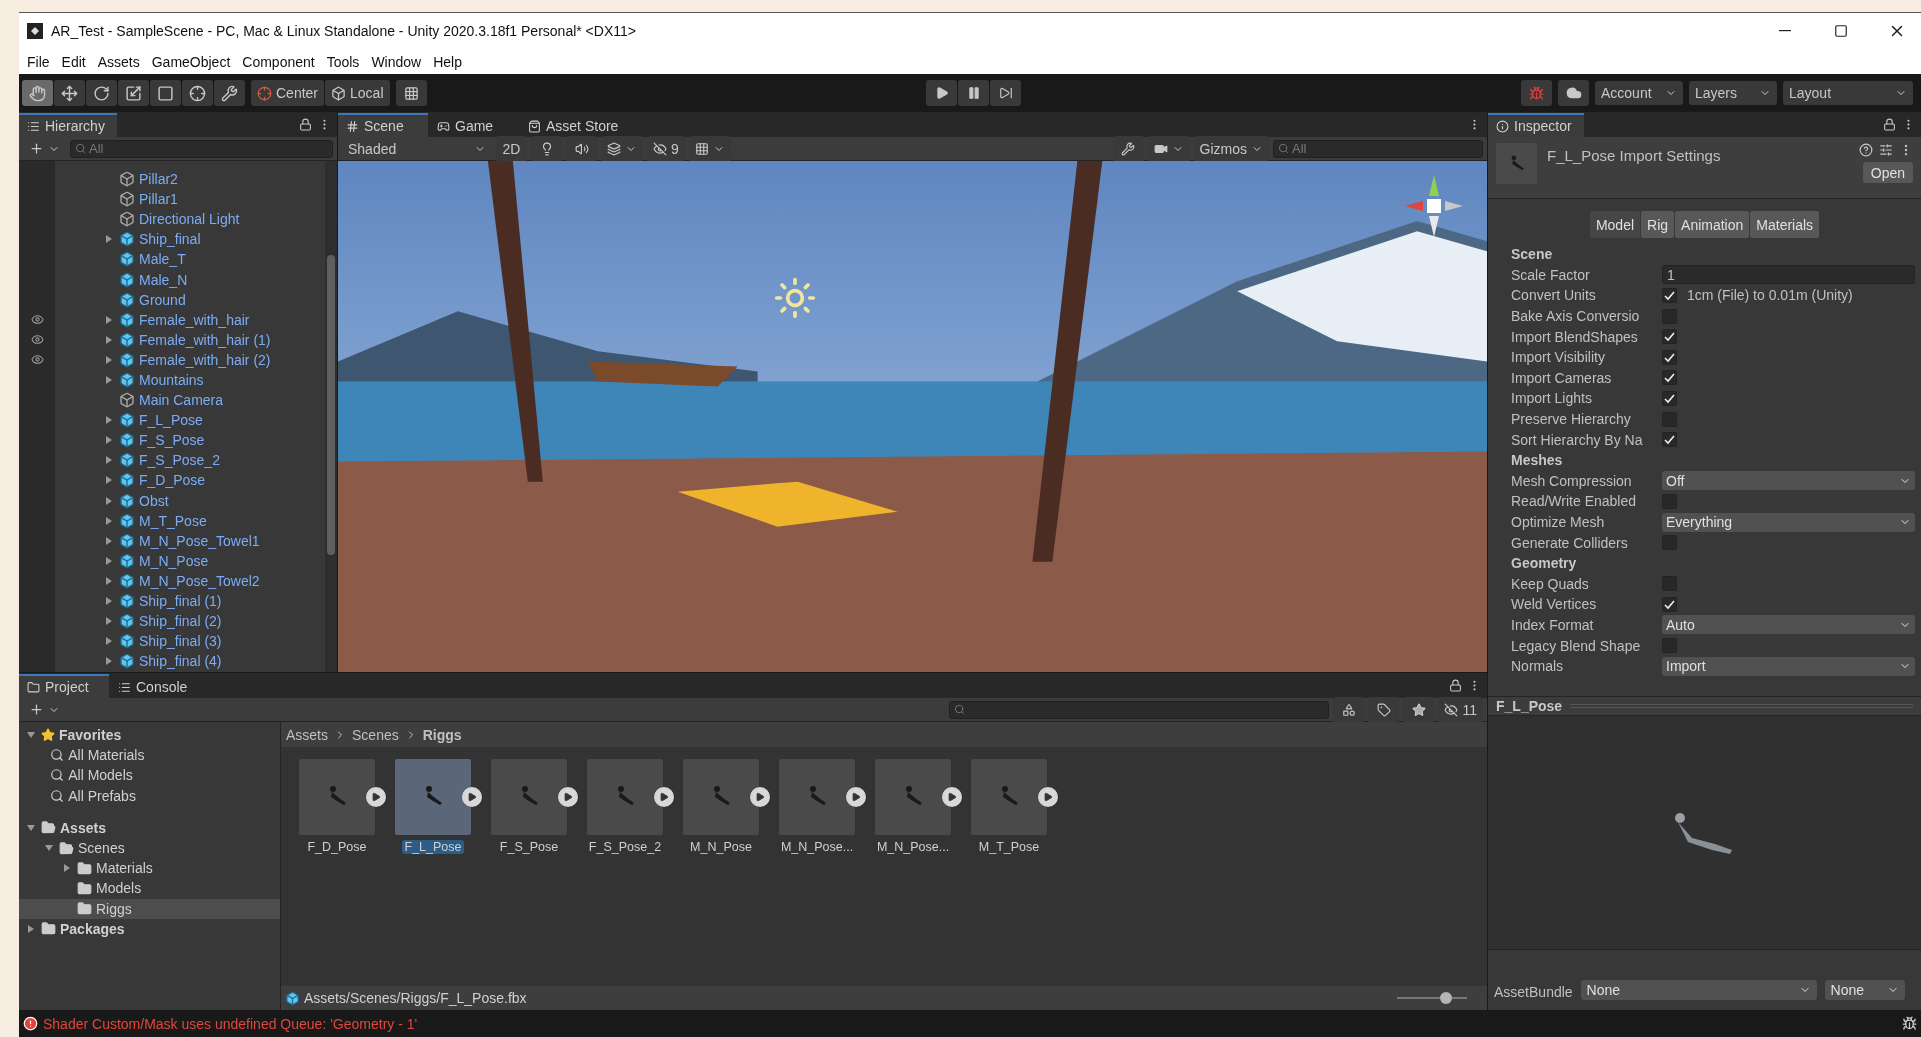  I want to click on hierarchy-item: Ship_final (3), so click(172, 641).